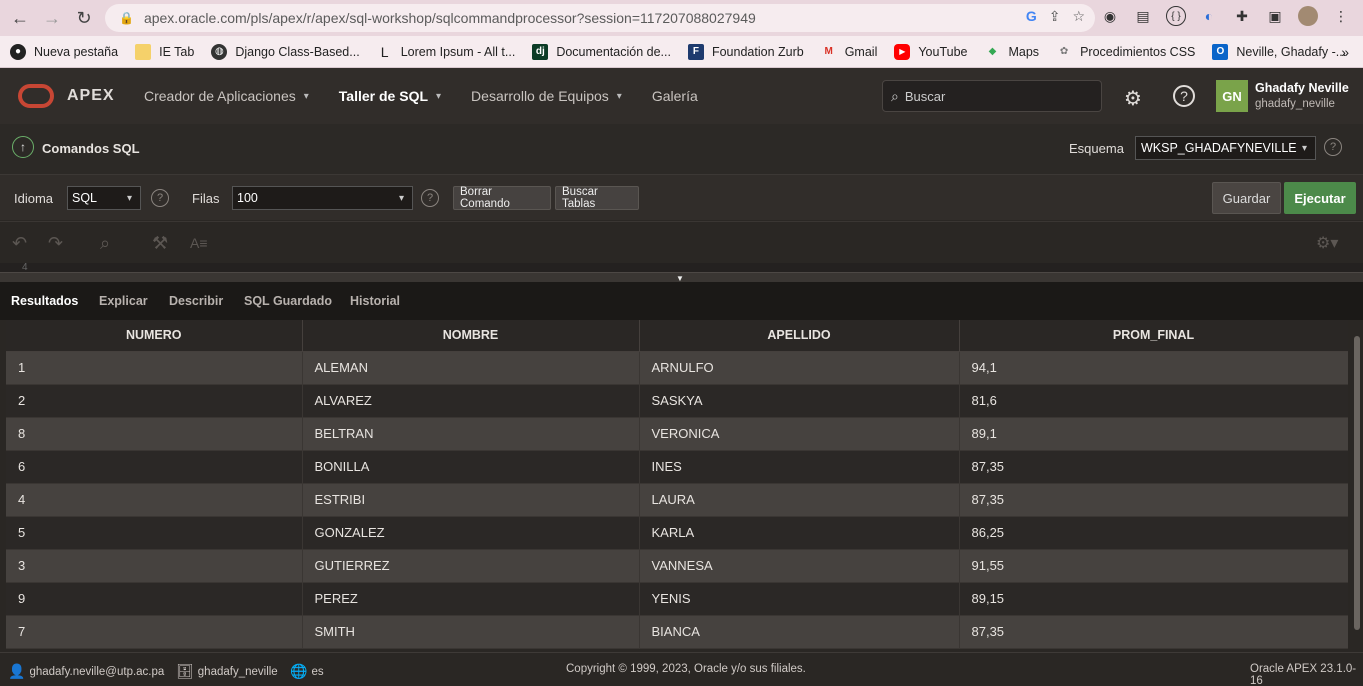  Describe the element at coordinates (84, 18) in the screenshot. I see `reload-icon: ↻` at that location.